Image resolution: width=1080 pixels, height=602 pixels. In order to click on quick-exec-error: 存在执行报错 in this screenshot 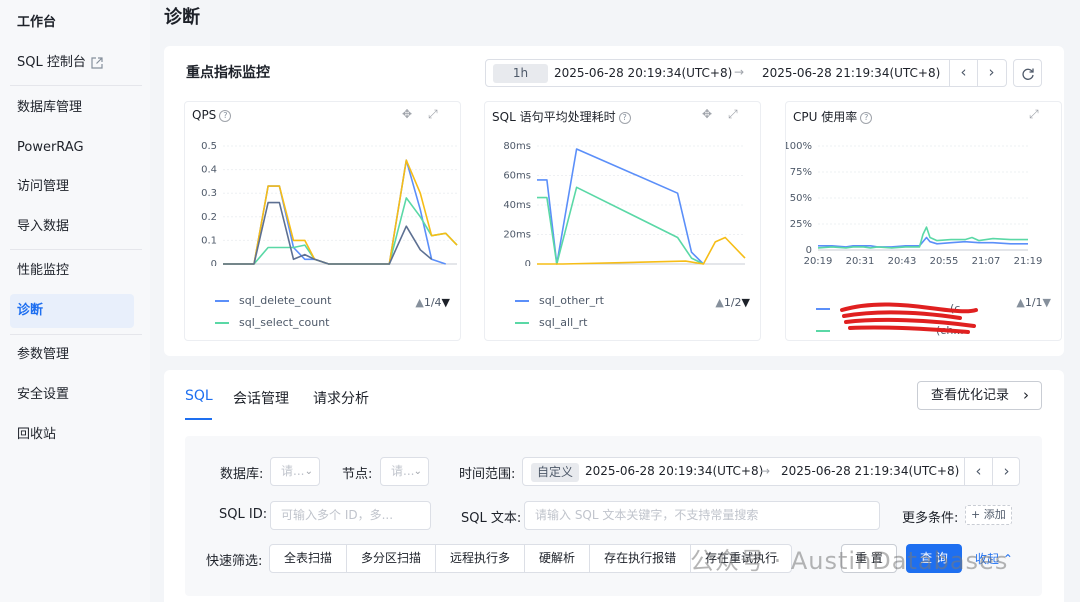, I will do `click(640, 558)`.